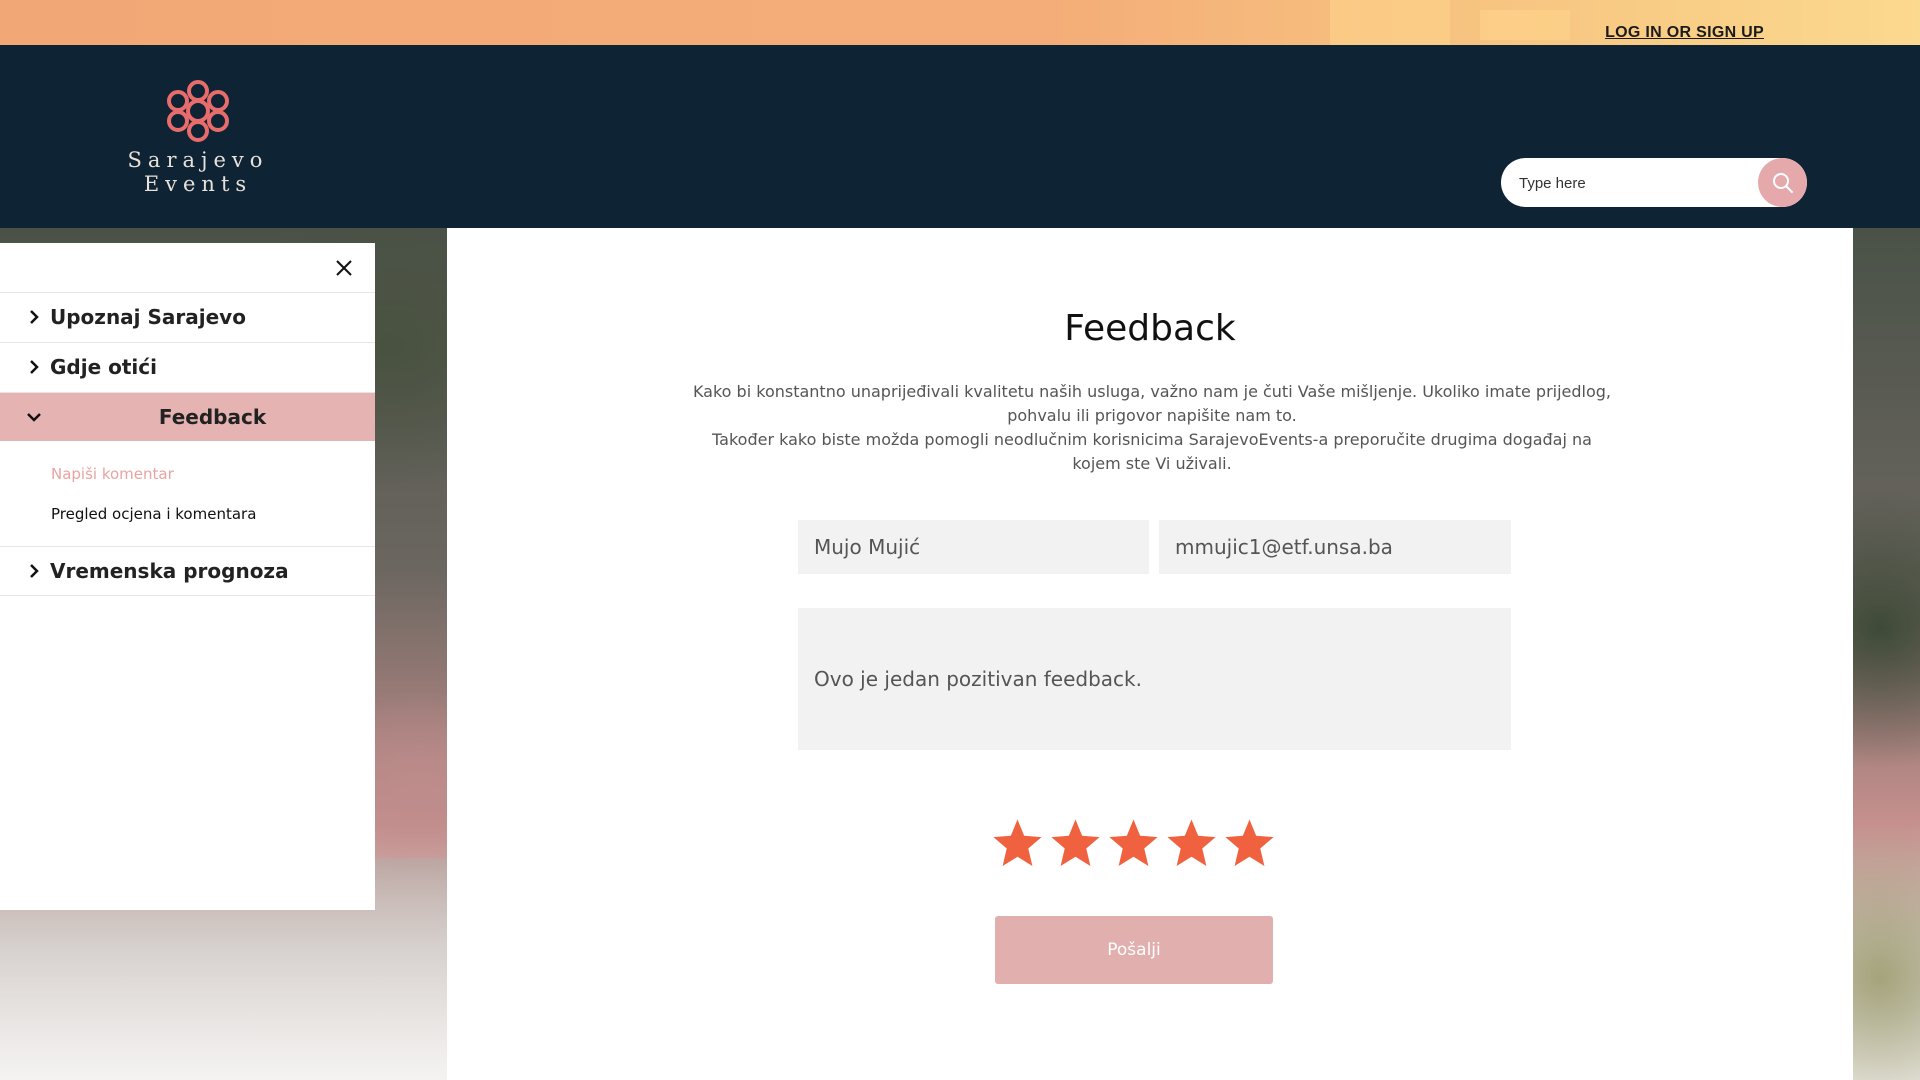  What do you see at coordinates (1134, 950) in the screenshot?
I see `send-button: Pošalji` at bounding box center [1134, 950].